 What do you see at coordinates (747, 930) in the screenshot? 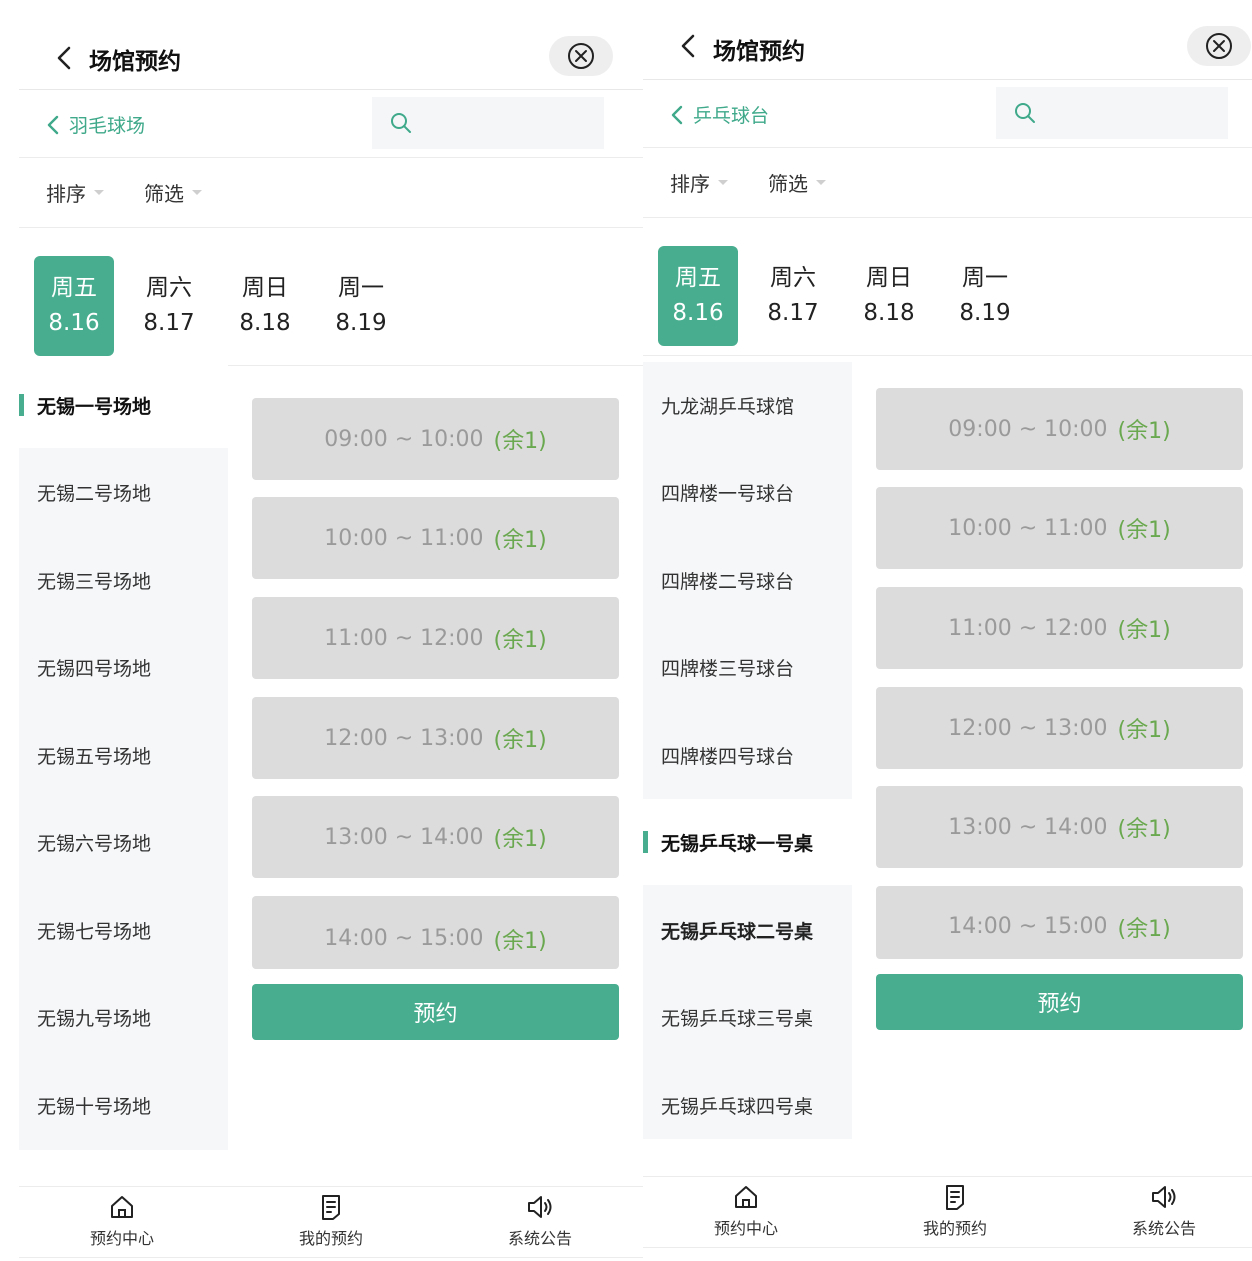
I see `venue-item: 无锡乒乓球二号桌` at bounding box center [747, 930].